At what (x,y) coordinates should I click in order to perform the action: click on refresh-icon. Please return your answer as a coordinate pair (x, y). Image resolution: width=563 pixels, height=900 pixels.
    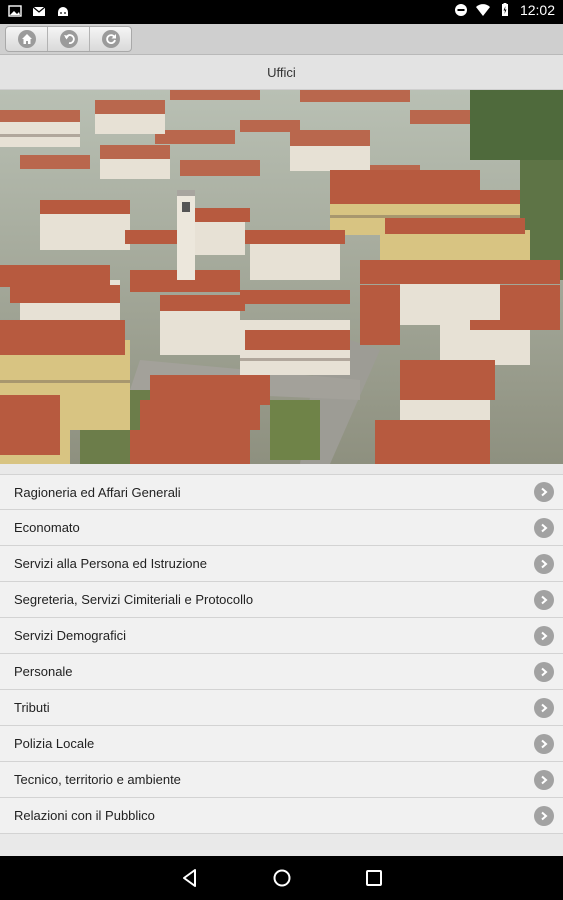
    Looking at the image, I should click on (110, 39).